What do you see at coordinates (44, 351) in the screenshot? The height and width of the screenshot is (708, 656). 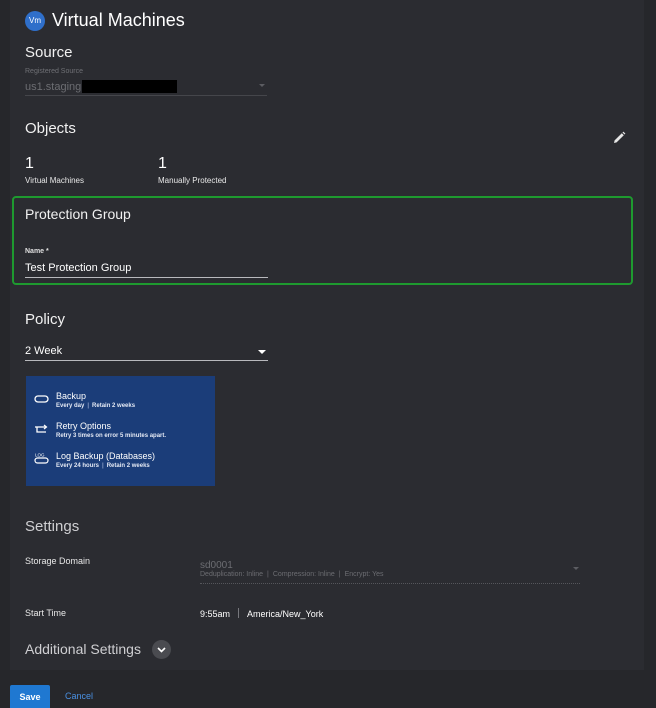 I see `policy-selected-value: 2 Week` at bounding box center [44, 351].